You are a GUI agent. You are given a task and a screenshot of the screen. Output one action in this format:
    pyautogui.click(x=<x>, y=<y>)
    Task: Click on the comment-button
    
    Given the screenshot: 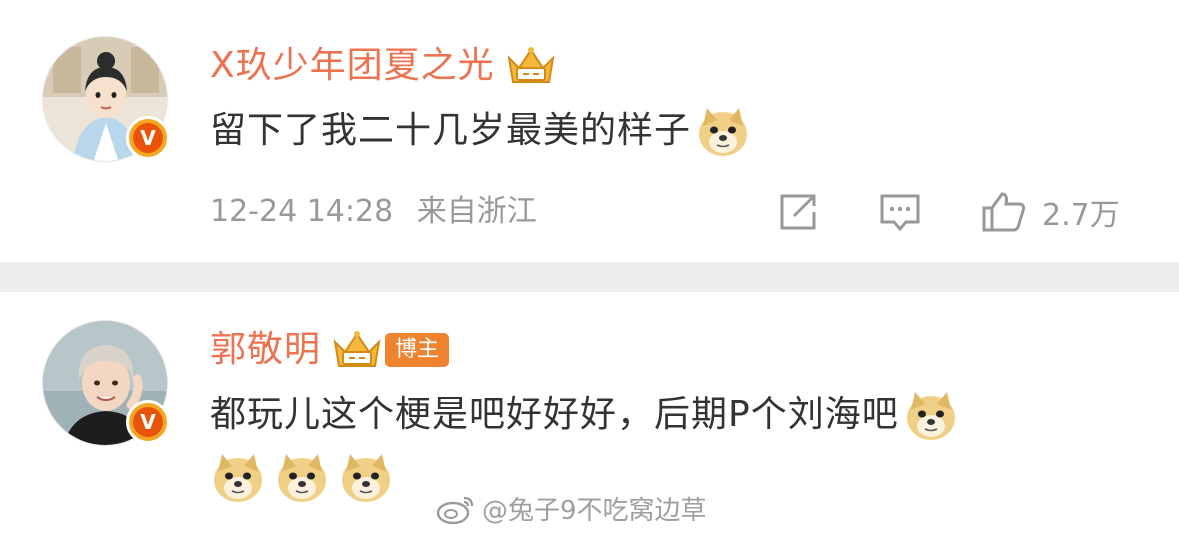 What is the action you would take?
    pyautogui.click(x=900, y=212)
    